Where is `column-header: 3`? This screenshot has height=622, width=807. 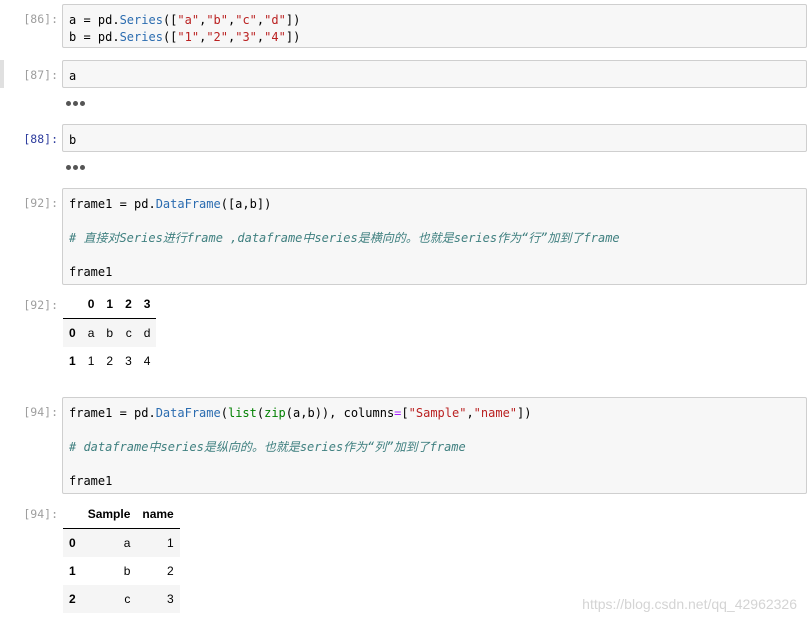 column-header: 3 is located at coordinates (147, 304).